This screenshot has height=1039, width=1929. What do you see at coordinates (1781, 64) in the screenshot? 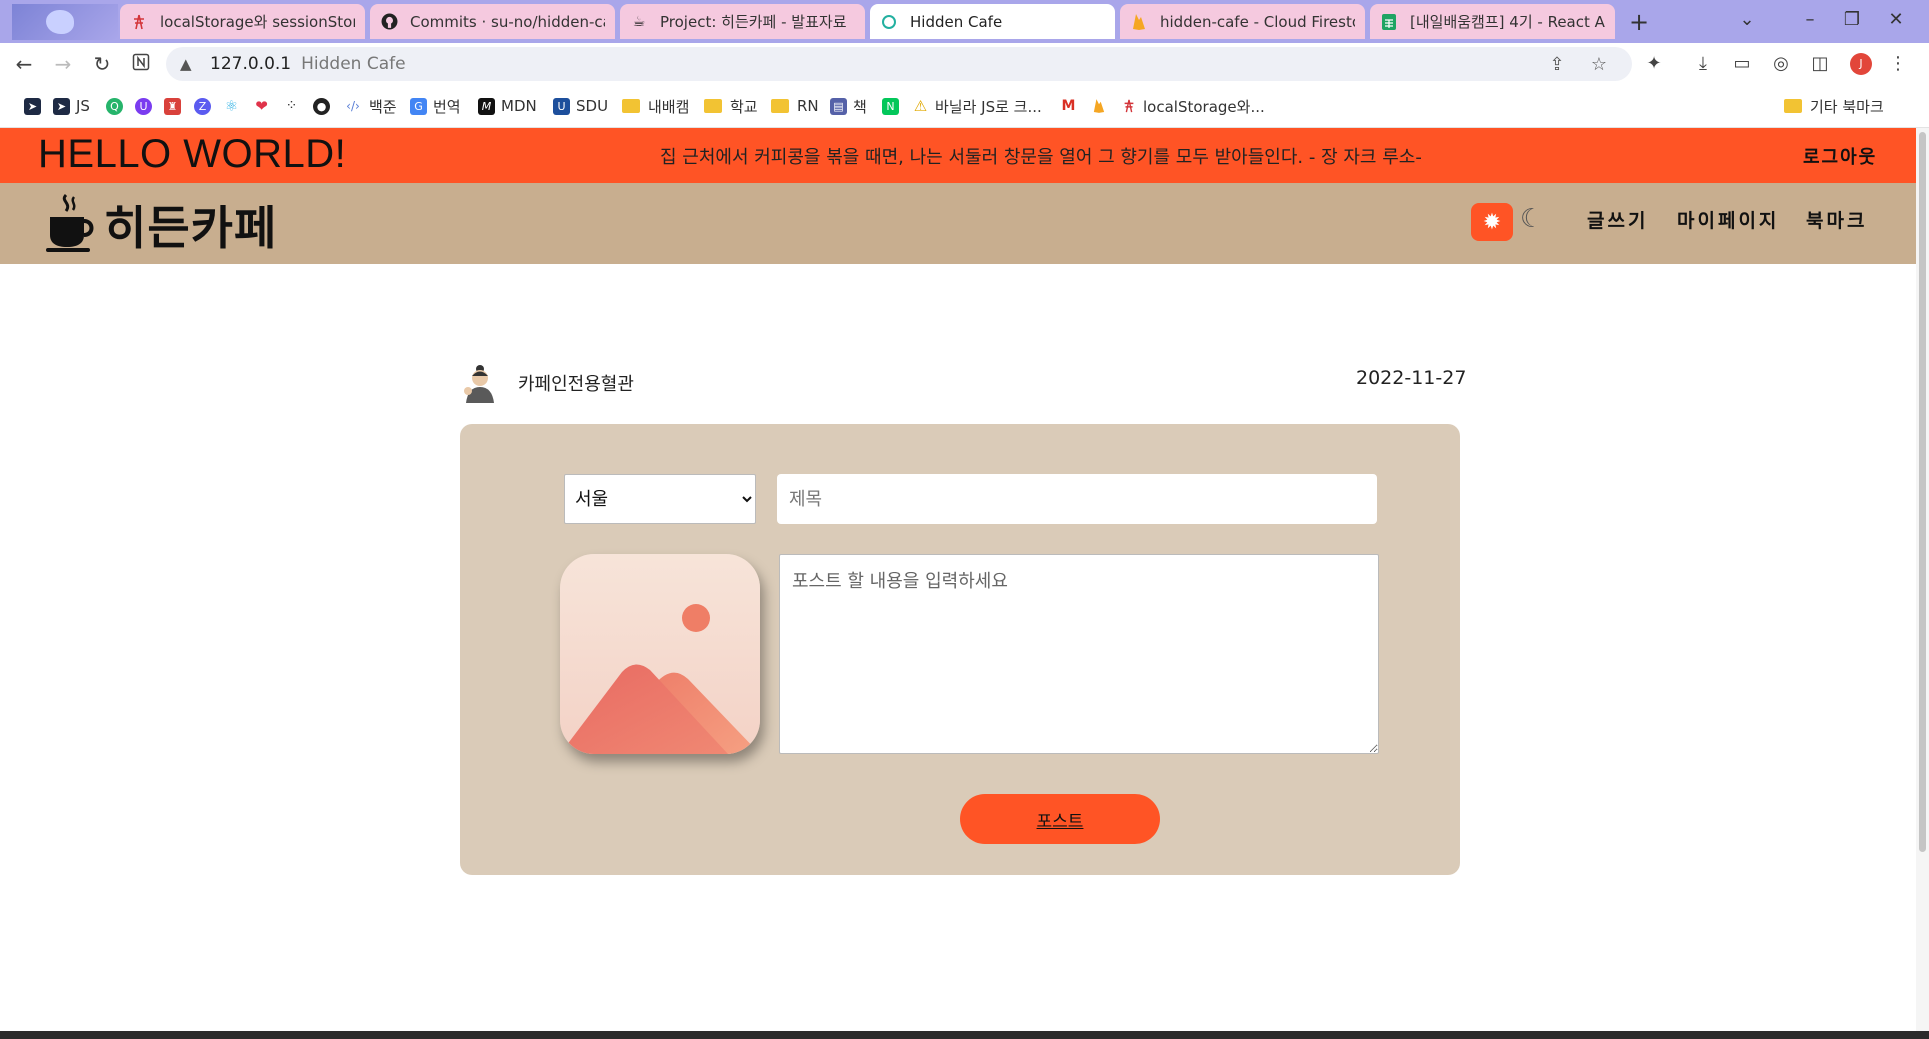
I see `screenshot-icon: ◎` at bounding box center [1781, 64].